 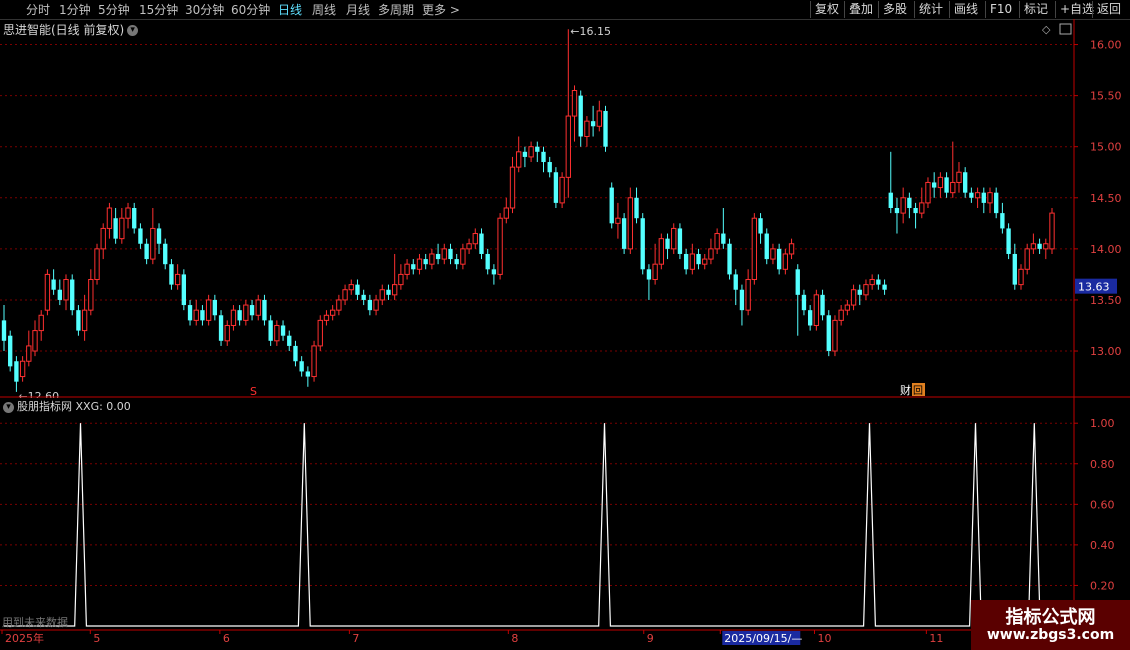 I want to click on panel-toggle-icon, so click(x=1065, y=29).